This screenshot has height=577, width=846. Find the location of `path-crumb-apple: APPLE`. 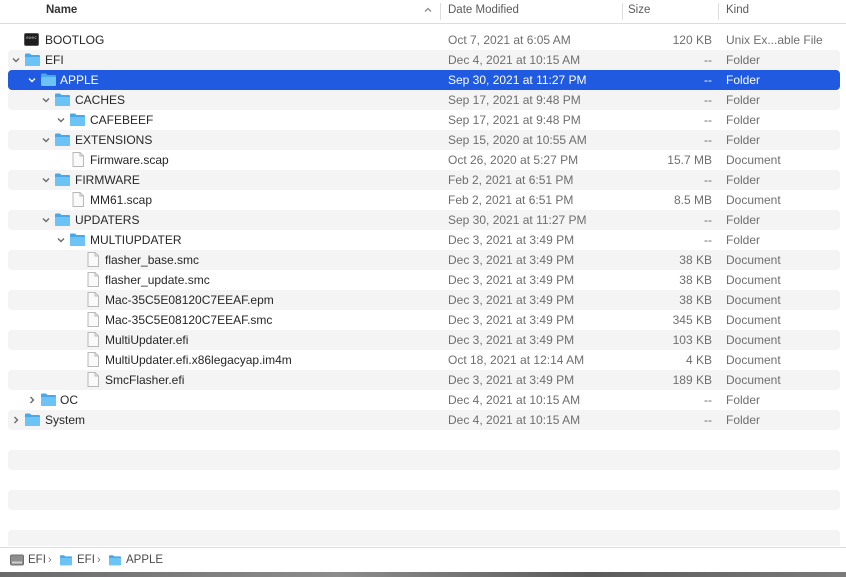

path-crumb-apple: APPLE is located at coordinates (144, 560).